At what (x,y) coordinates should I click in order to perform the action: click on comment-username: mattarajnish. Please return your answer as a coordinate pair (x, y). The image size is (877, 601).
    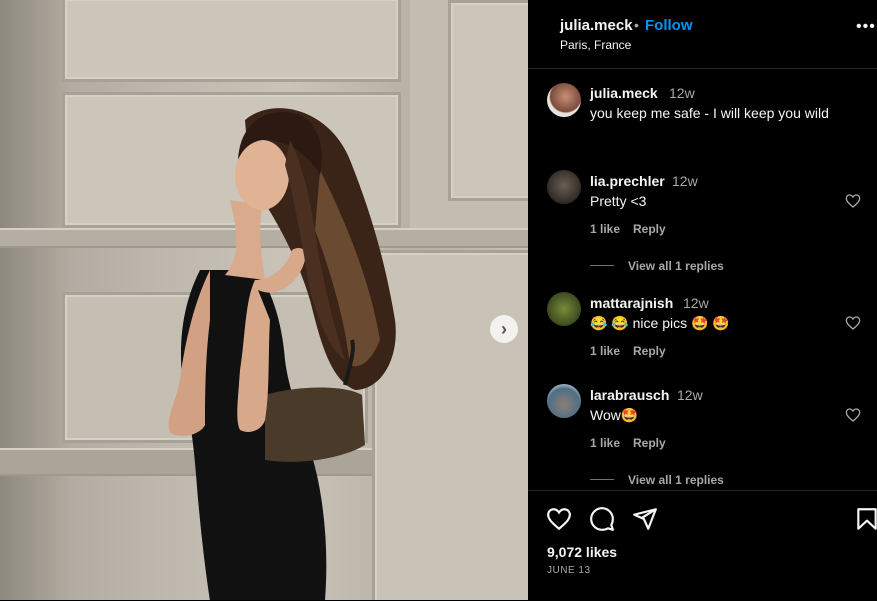
    Looking at the image, I should click on (631, 303).